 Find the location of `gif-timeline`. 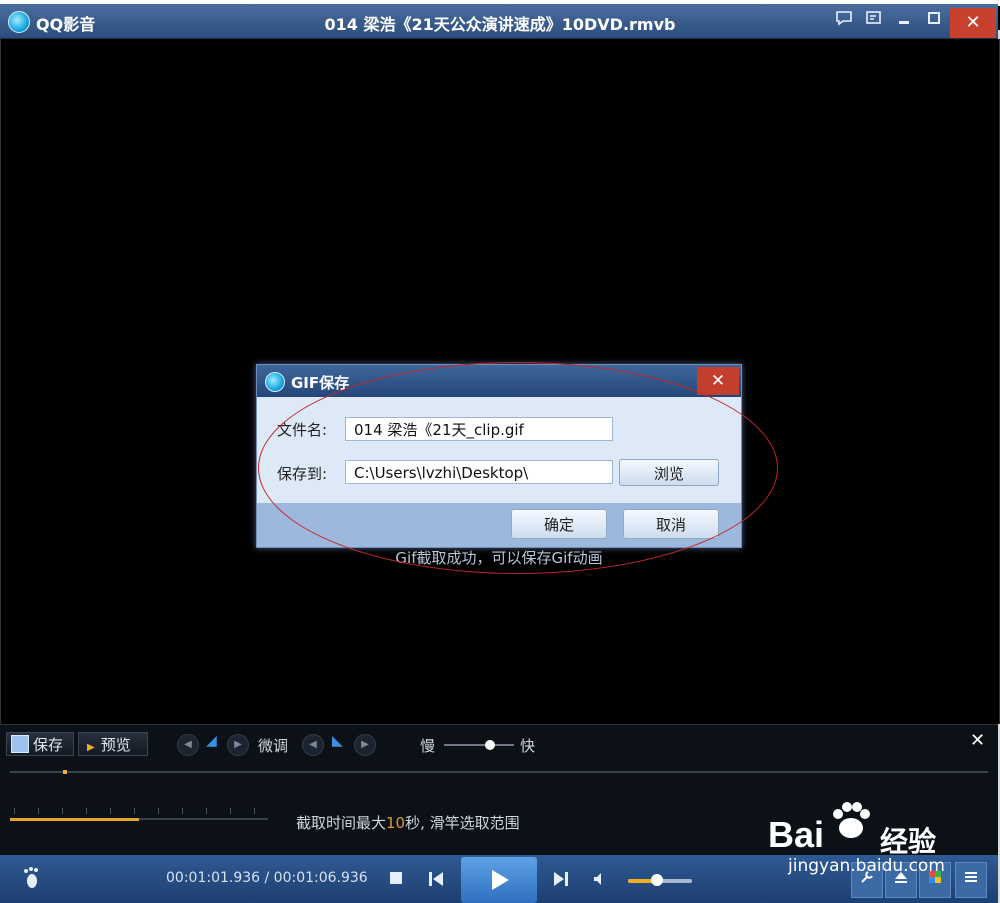

gif-timeline is located at coordinates (499, 772).